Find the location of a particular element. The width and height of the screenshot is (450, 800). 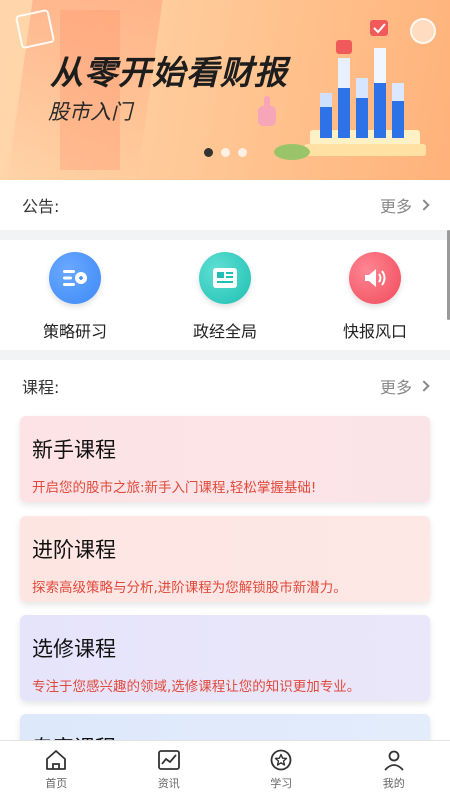

quick-entry-politics-economy: 政经全局 is located at coordinates (225, 295).